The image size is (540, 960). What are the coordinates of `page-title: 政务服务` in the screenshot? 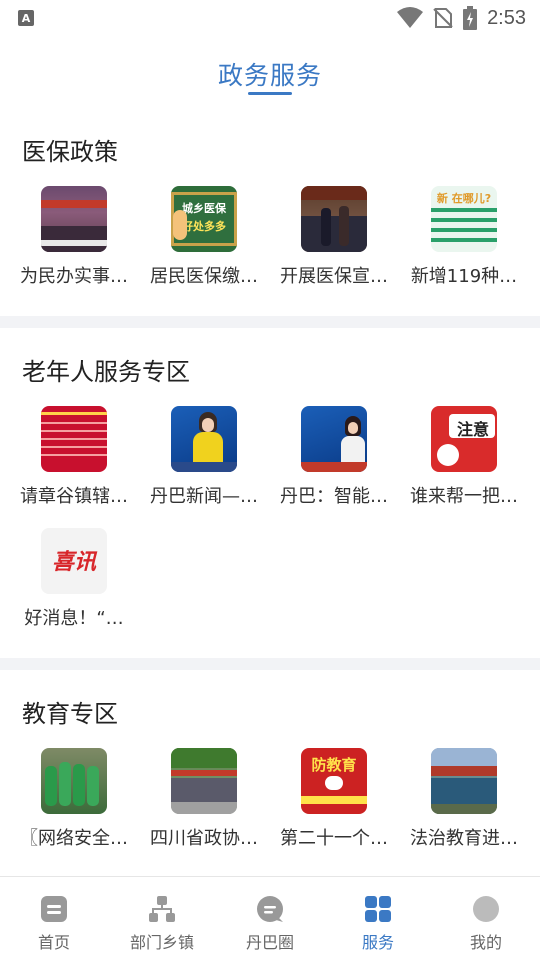 It's located at (270, 74).